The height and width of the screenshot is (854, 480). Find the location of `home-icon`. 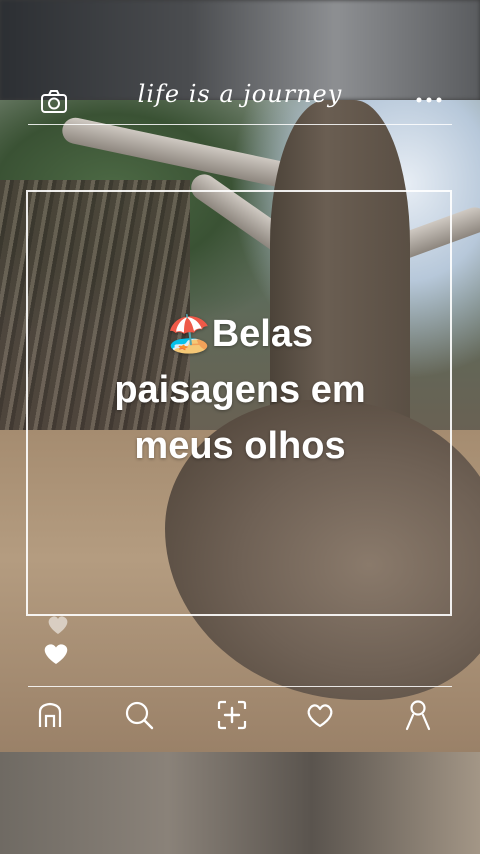

home-icon is located at coordinates (50, 714).